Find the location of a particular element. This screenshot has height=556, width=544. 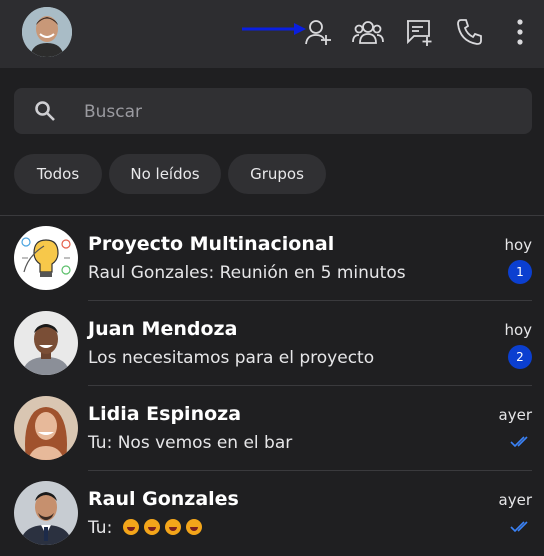

chat-name: Juan Mendoza is located at coordinates (163, 329).